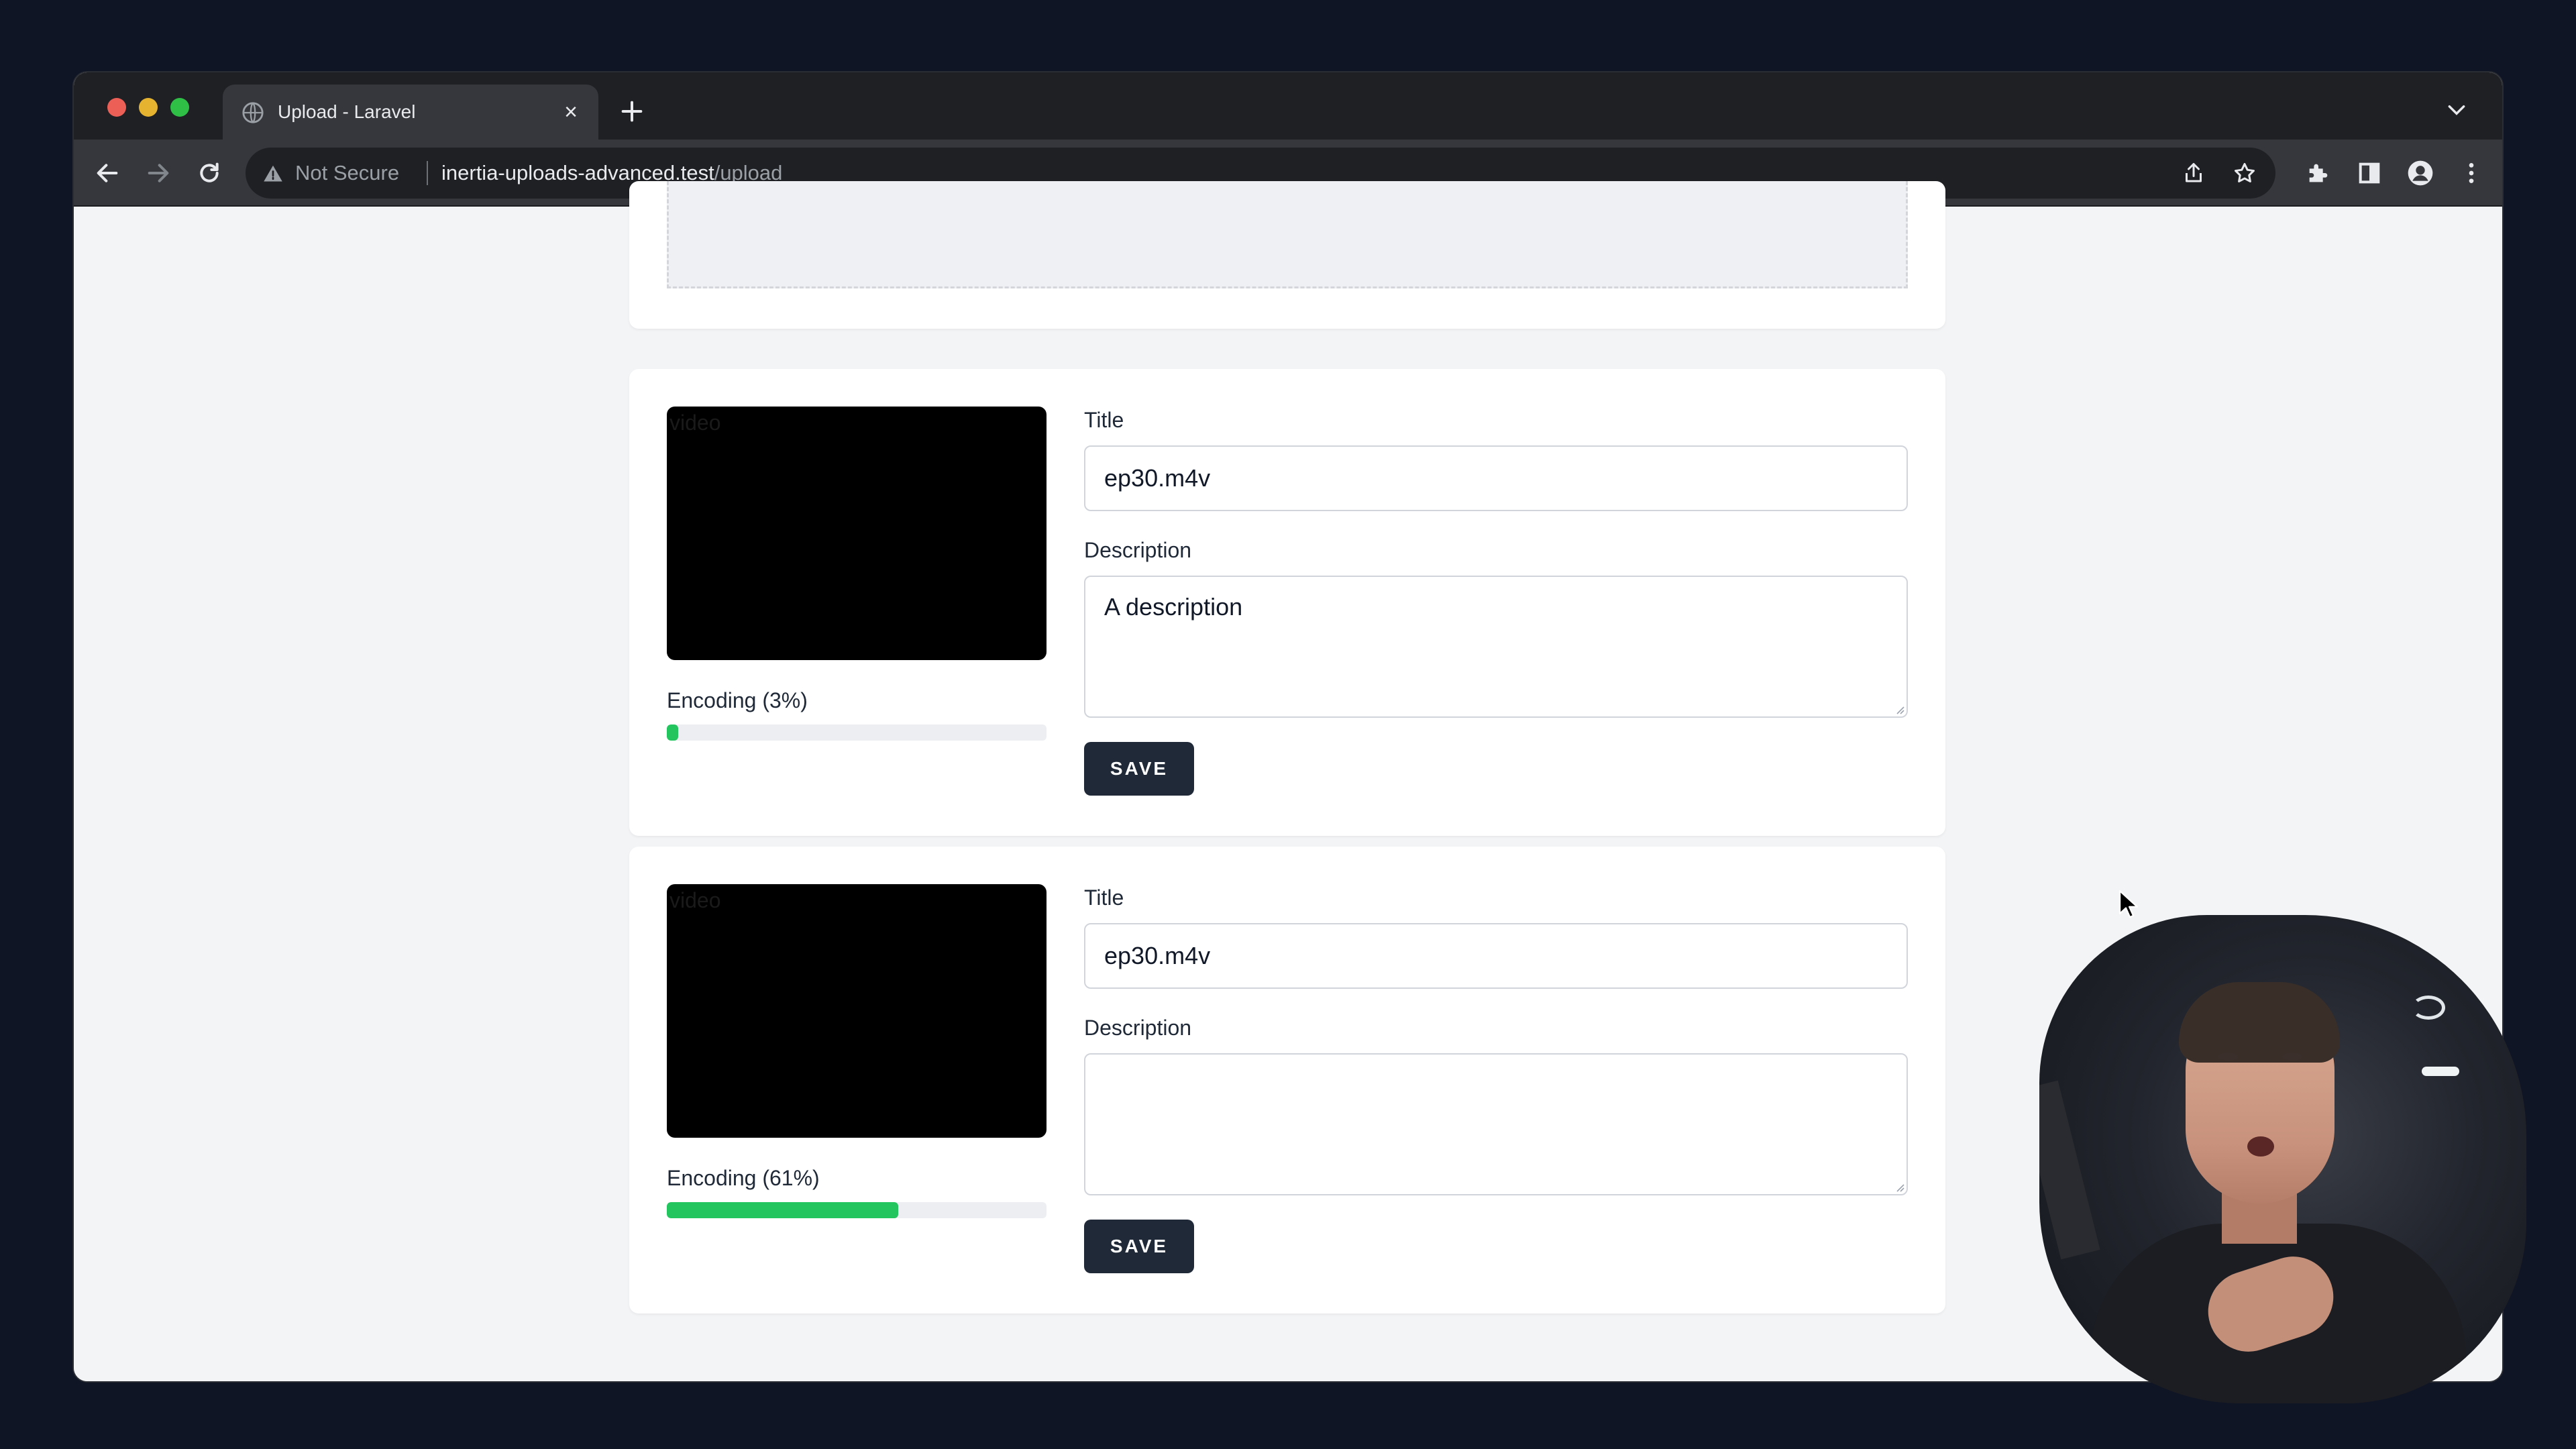  I want to click on back-arrow-icon, so click(107, 173).